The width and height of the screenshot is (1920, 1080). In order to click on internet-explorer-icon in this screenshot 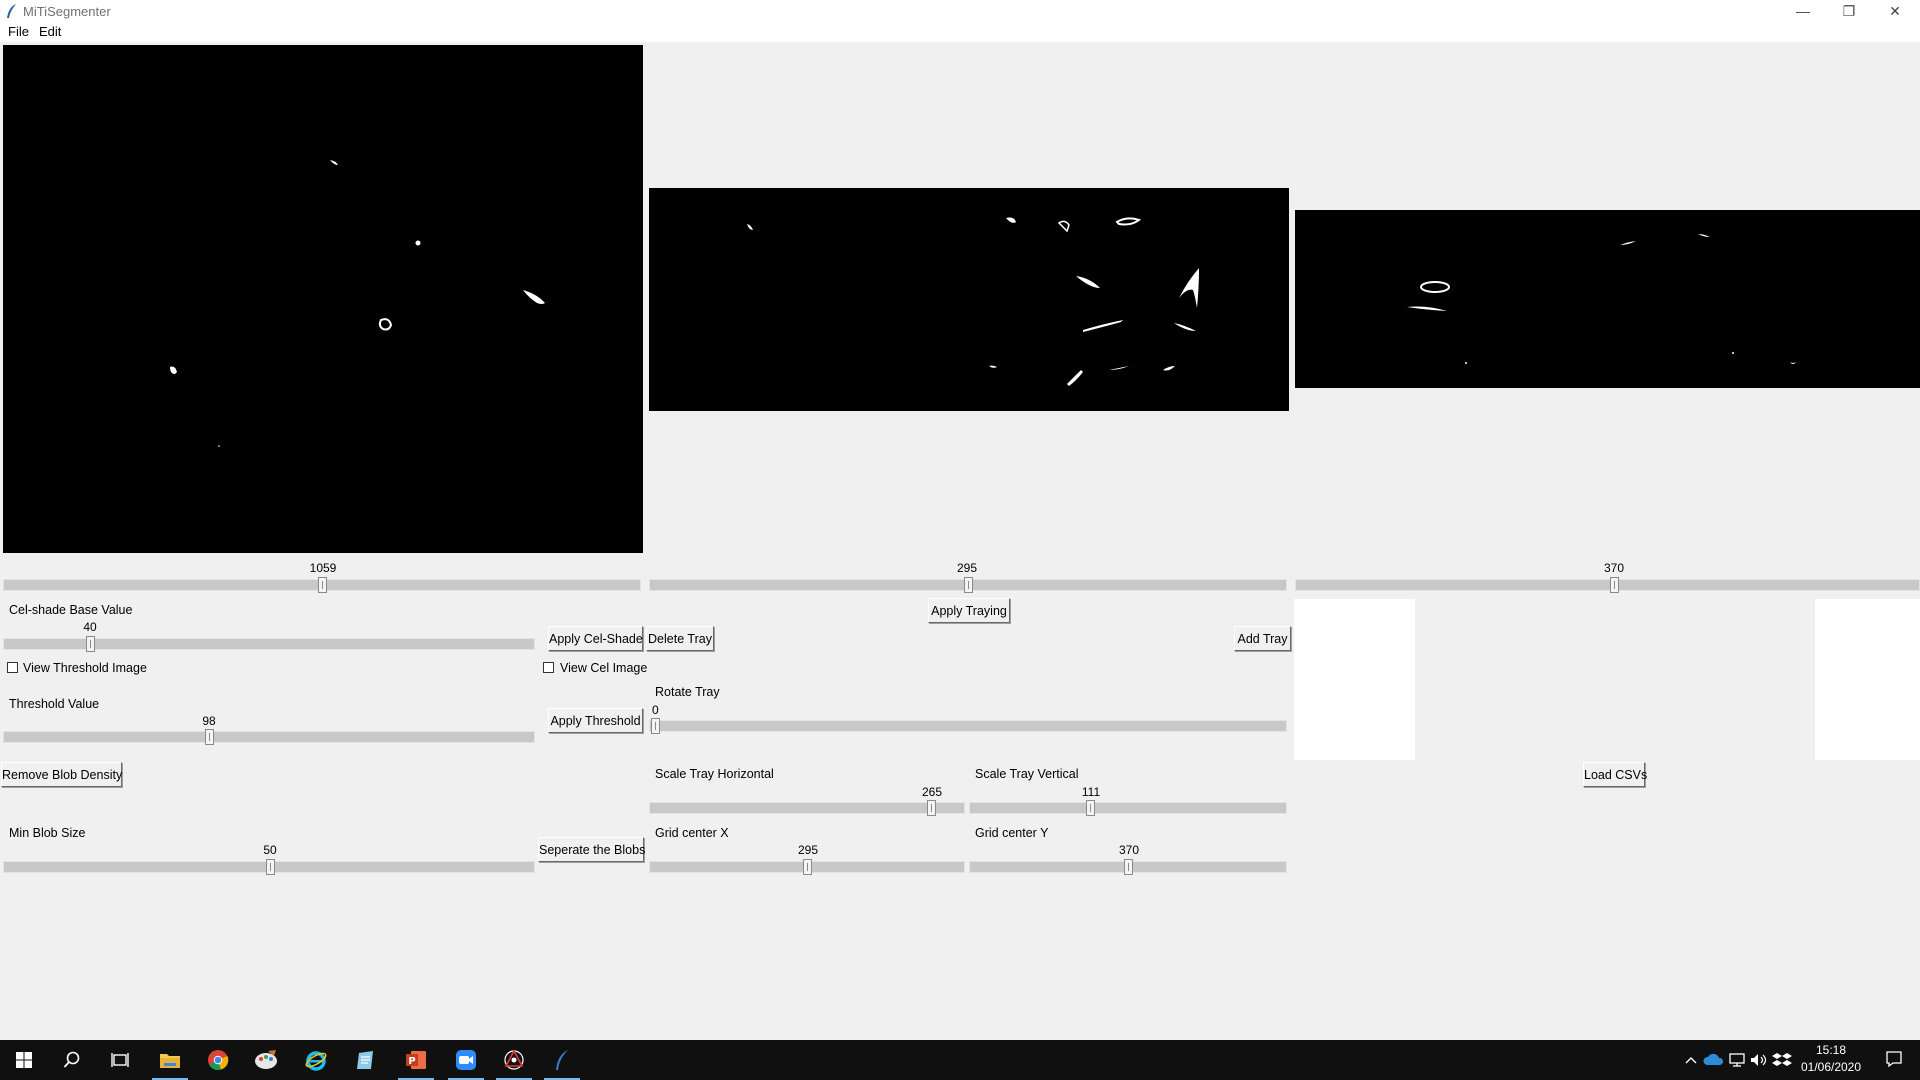, I will do `click(316, 1060)`.